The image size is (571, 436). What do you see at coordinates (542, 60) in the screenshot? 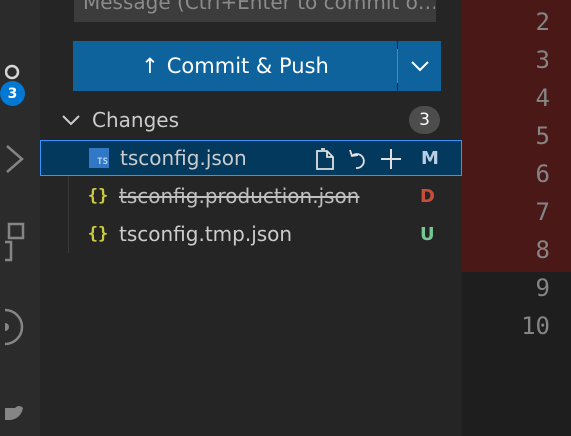
I see `line-number: 3` at bounding box center [542, 60].